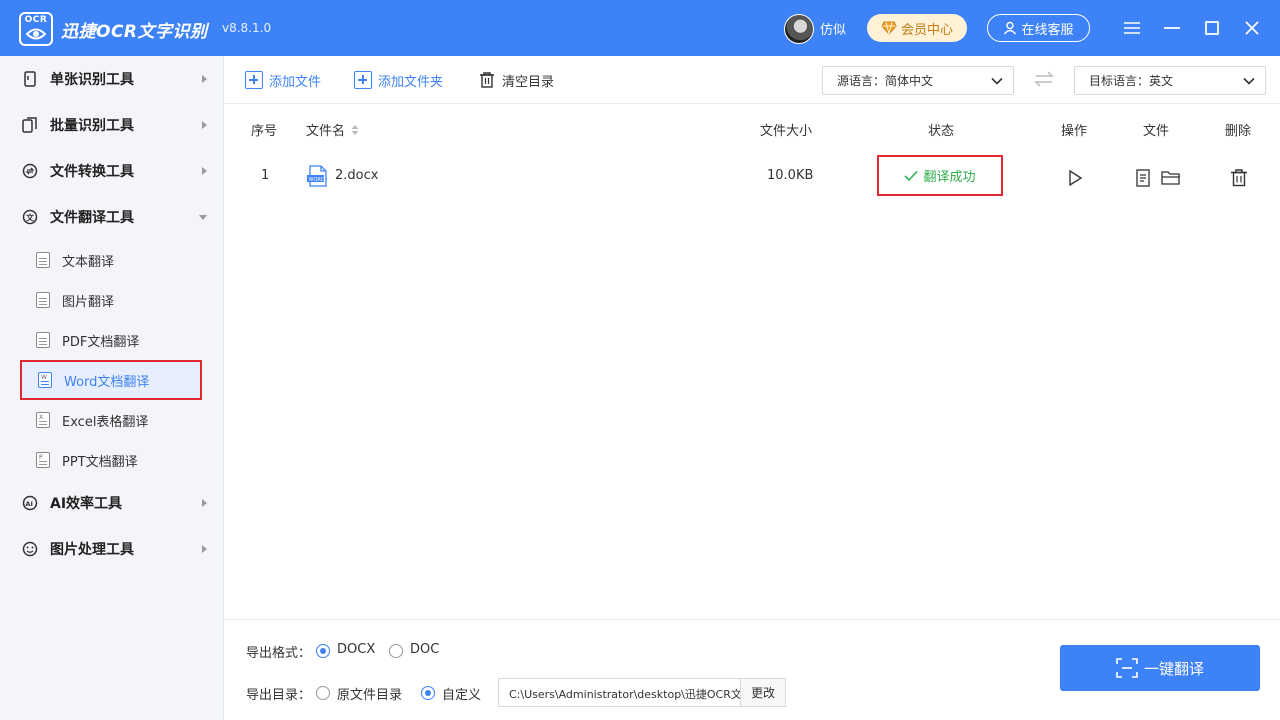 Image resolution: width=1280 pixels, height=720 pixels. I want to click on sidebar-item-ppt-translation: P PPT文档翻译, so click(111, 460).